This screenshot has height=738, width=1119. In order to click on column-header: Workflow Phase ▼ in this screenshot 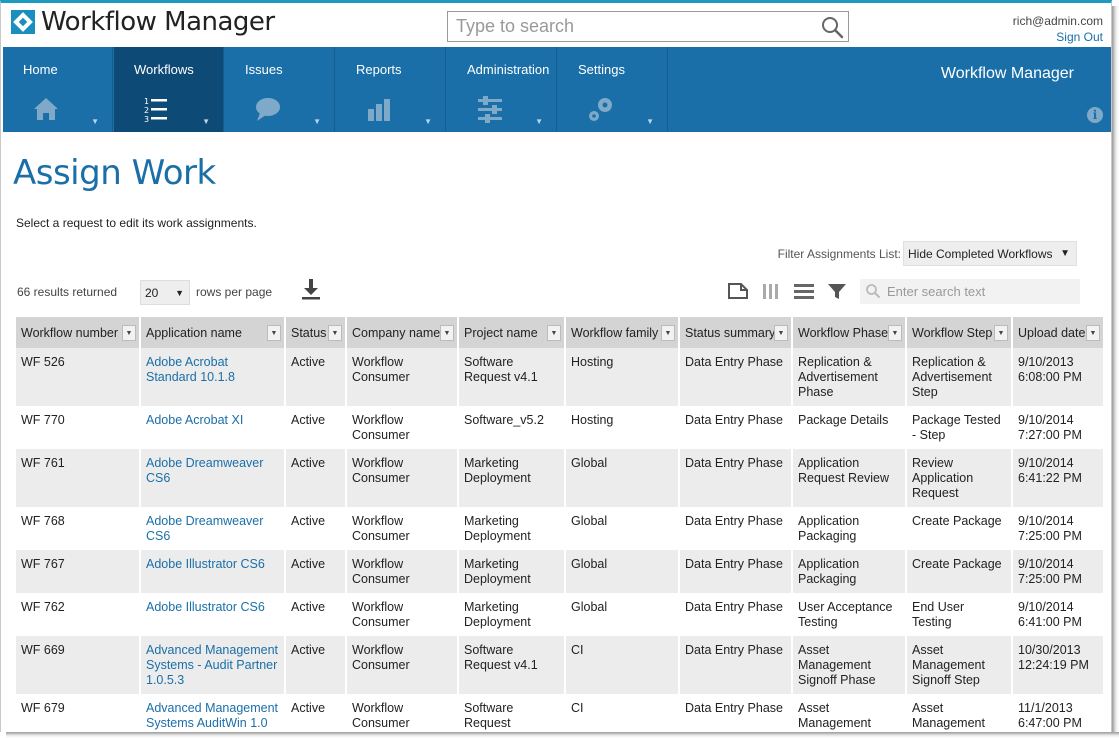, I will do `click(849, 332)`.